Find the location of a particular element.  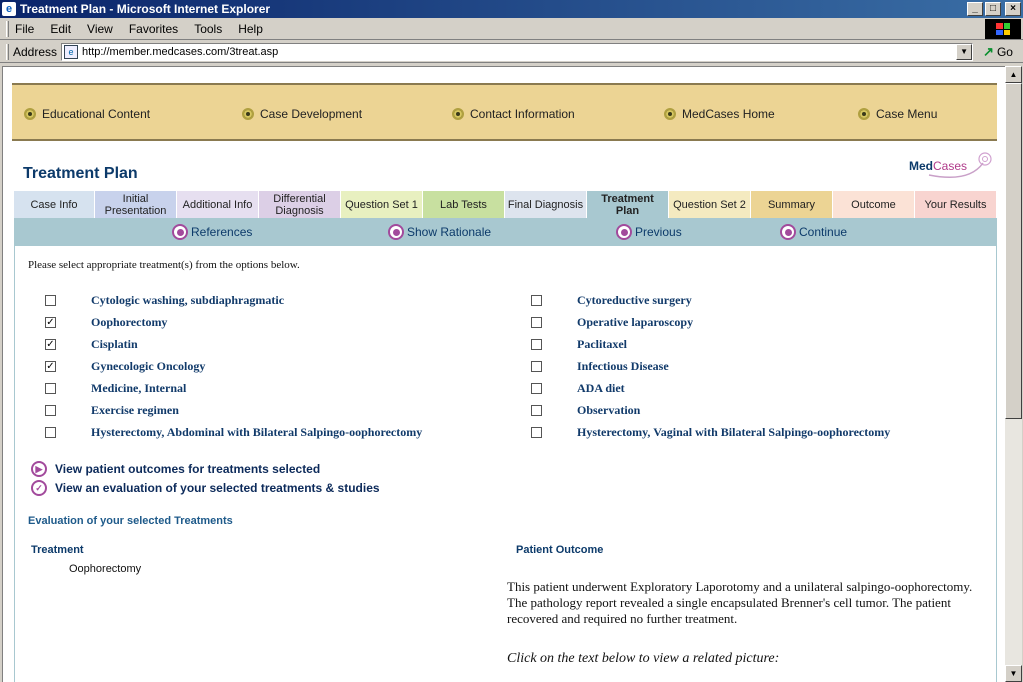

tab-question-set-2: Question Set 2 is located at coordinates (710, 204).